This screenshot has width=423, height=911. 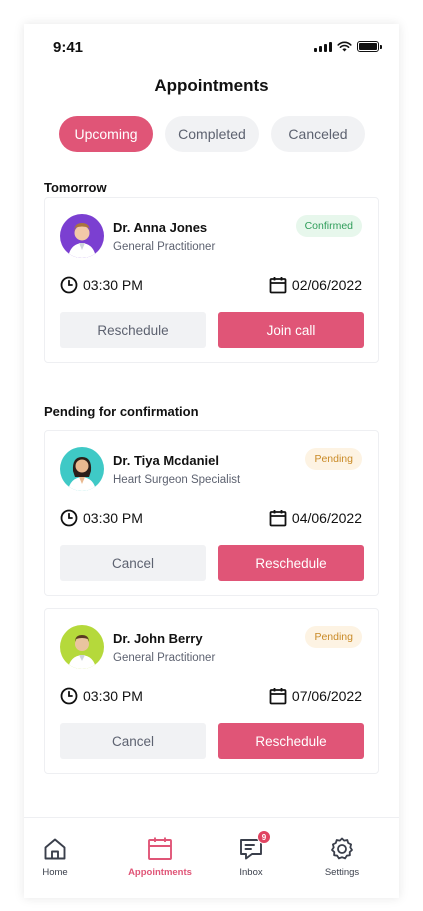 I want to click on nav-settings: Settings, so click(x=342, y=857).